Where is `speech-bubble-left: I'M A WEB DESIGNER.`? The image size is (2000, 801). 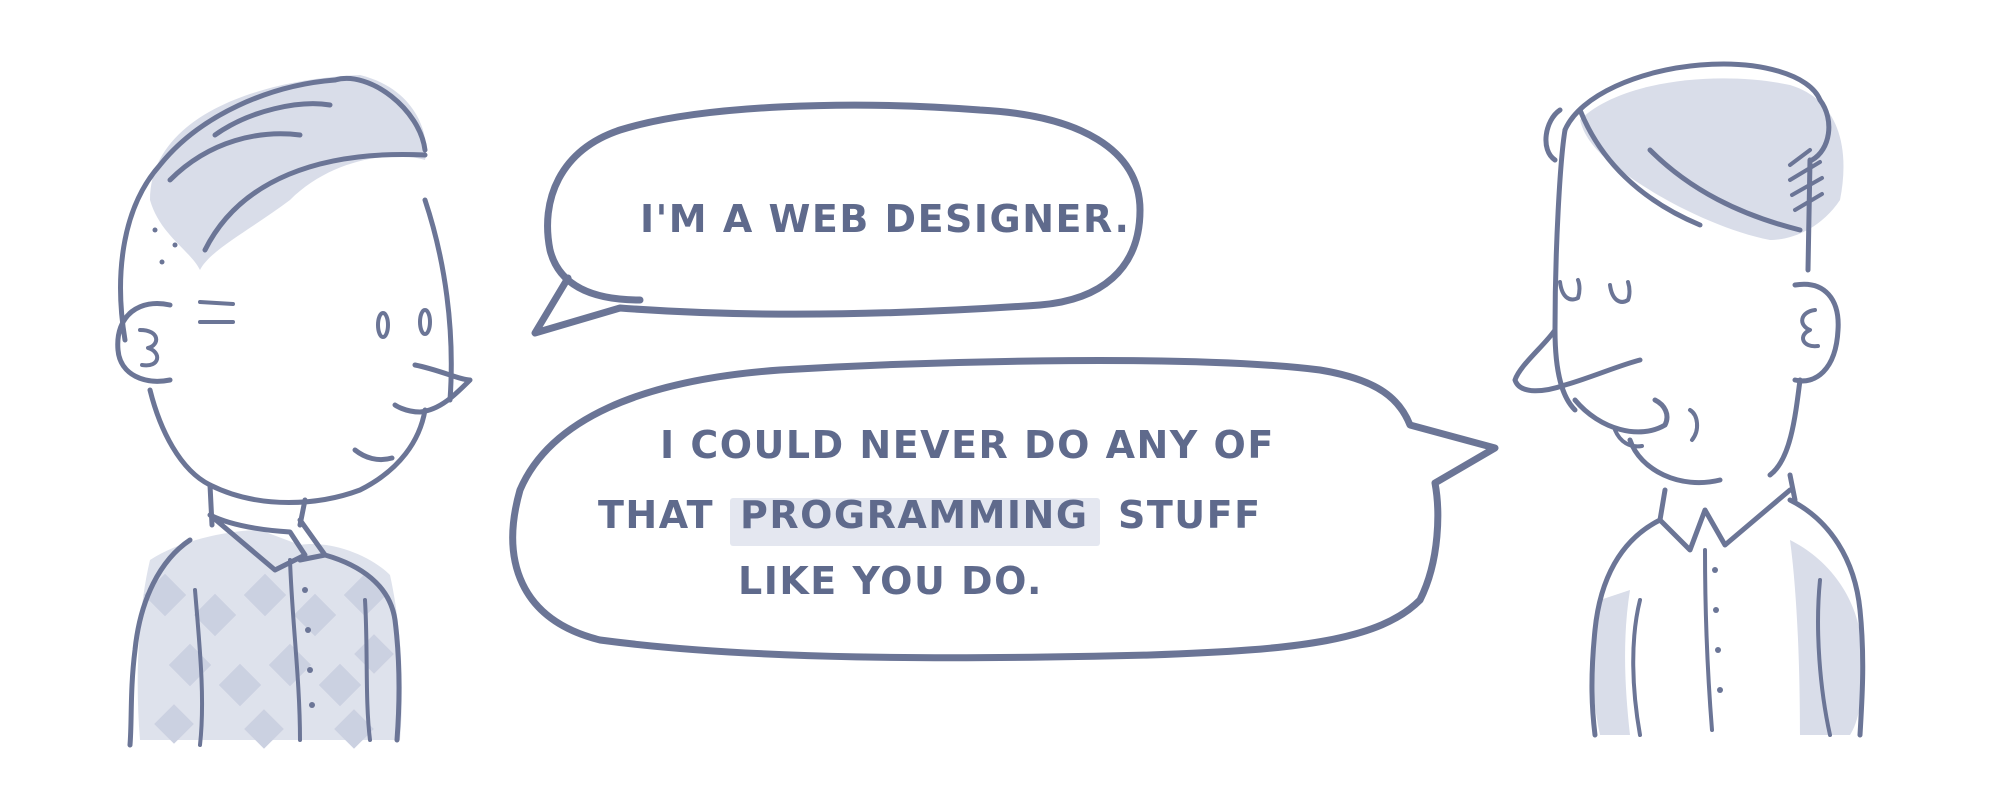 speech-bubble-left: I'M A WEB DESIGNER. is located at coordinates (837, 219).